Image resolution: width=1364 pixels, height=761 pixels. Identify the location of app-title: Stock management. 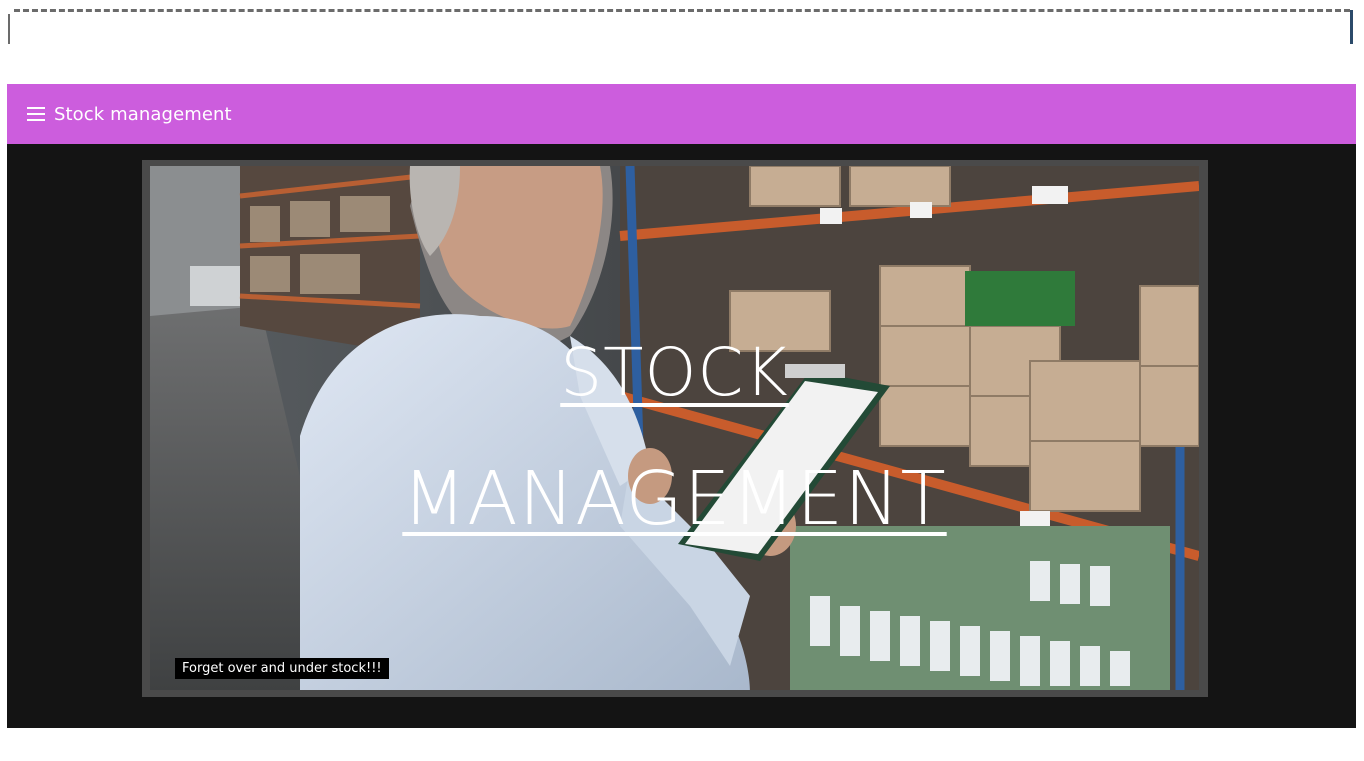
(143, 114).